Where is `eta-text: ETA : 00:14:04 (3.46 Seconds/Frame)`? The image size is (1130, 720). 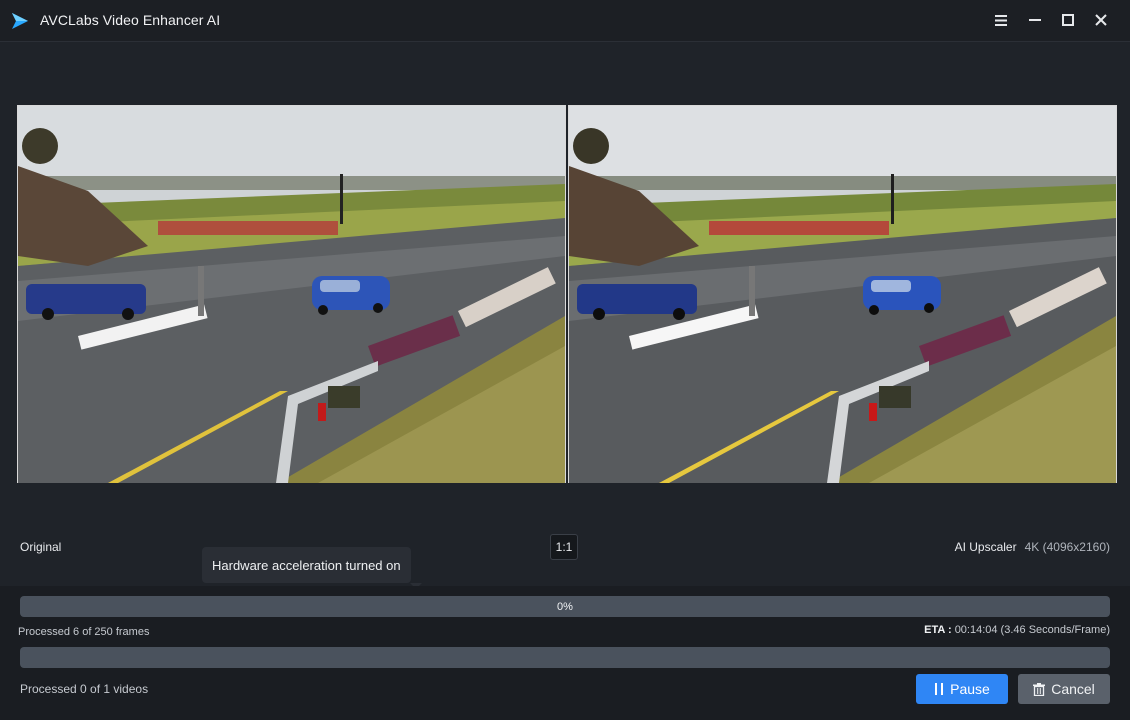 eta-text: ETA : 00:14:04 (3.46 Seconds/Frame) is located at coordinates (1017, 630).